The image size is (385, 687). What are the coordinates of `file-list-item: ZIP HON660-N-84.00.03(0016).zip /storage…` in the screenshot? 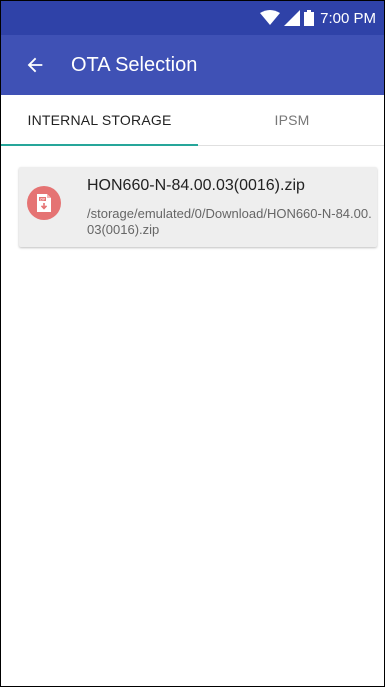 It's located at (198, 207).